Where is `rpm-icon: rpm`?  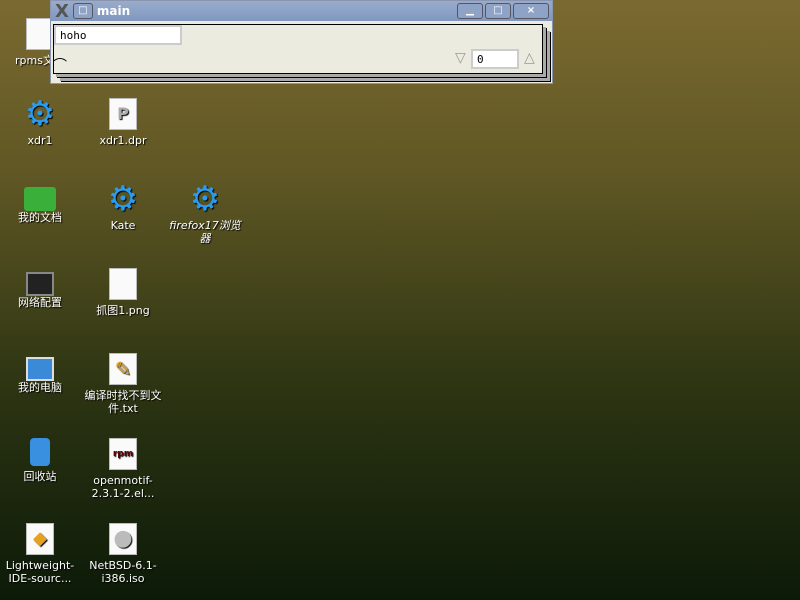
rpm-icon: rpm is located at coordinates (123, 454).